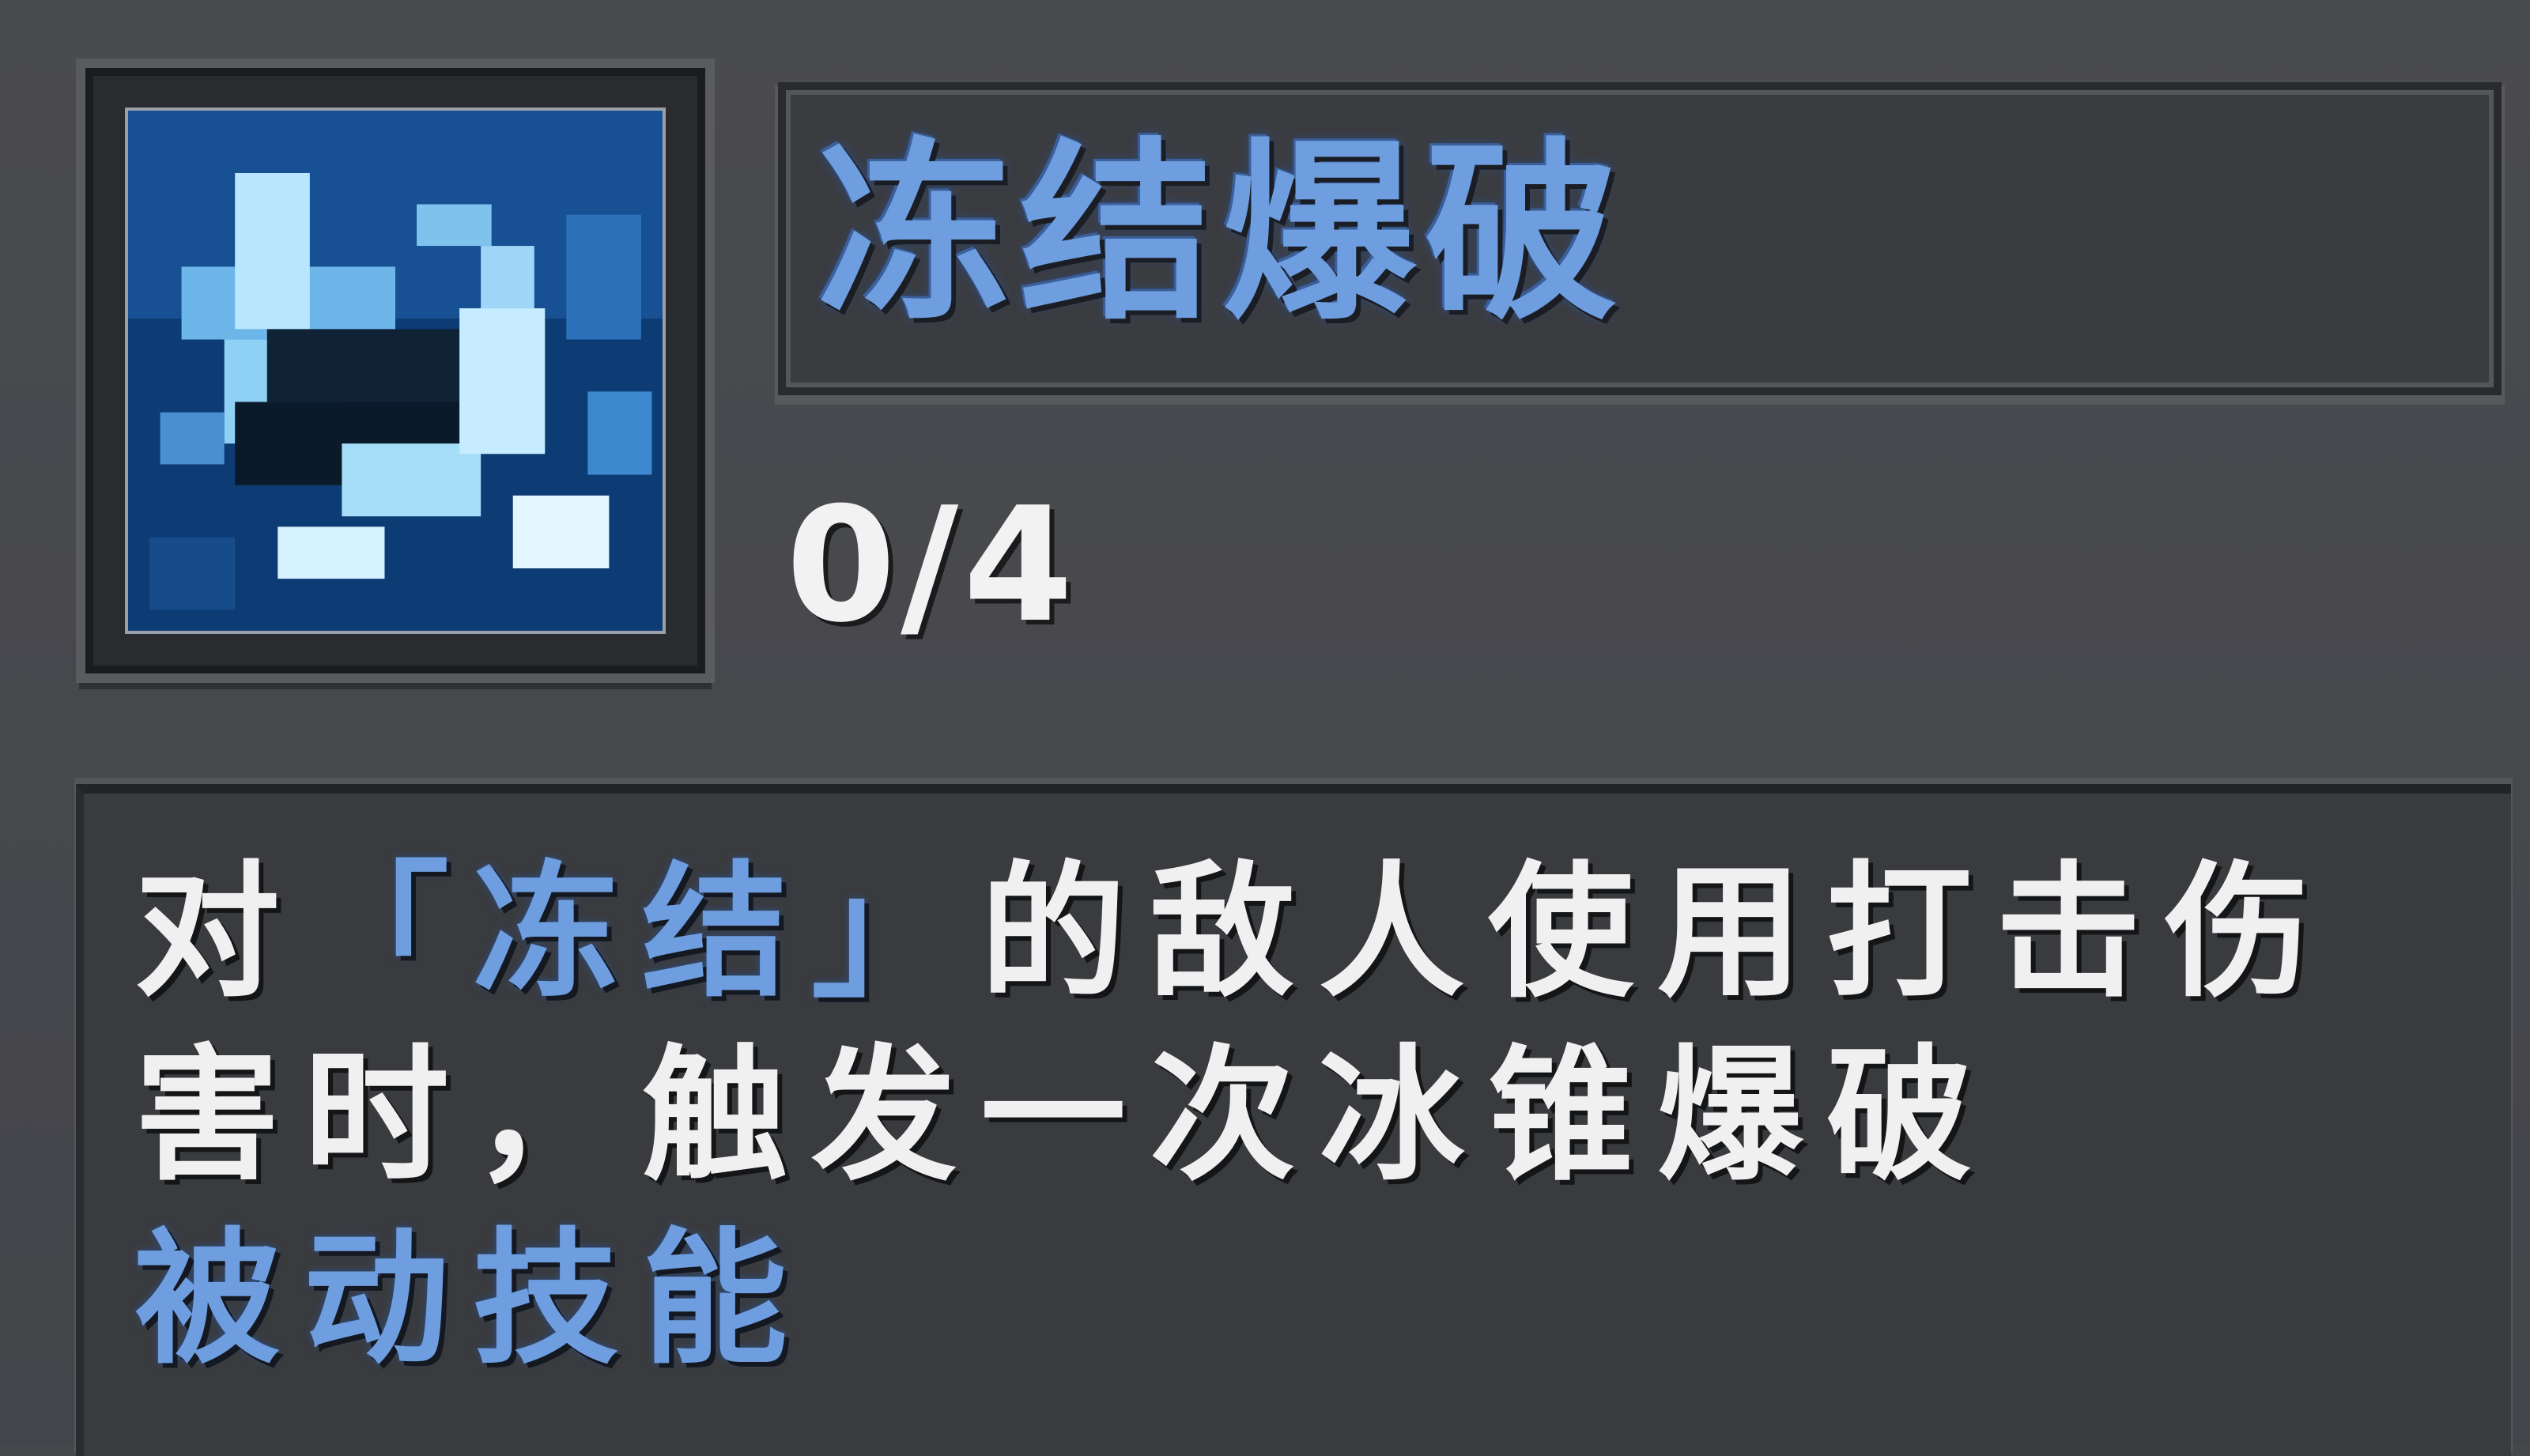  What do you see at coordinates (932, 565) in the screenshot?
I see `skill-level-count: 0/4` at bounding box center [932, 565].